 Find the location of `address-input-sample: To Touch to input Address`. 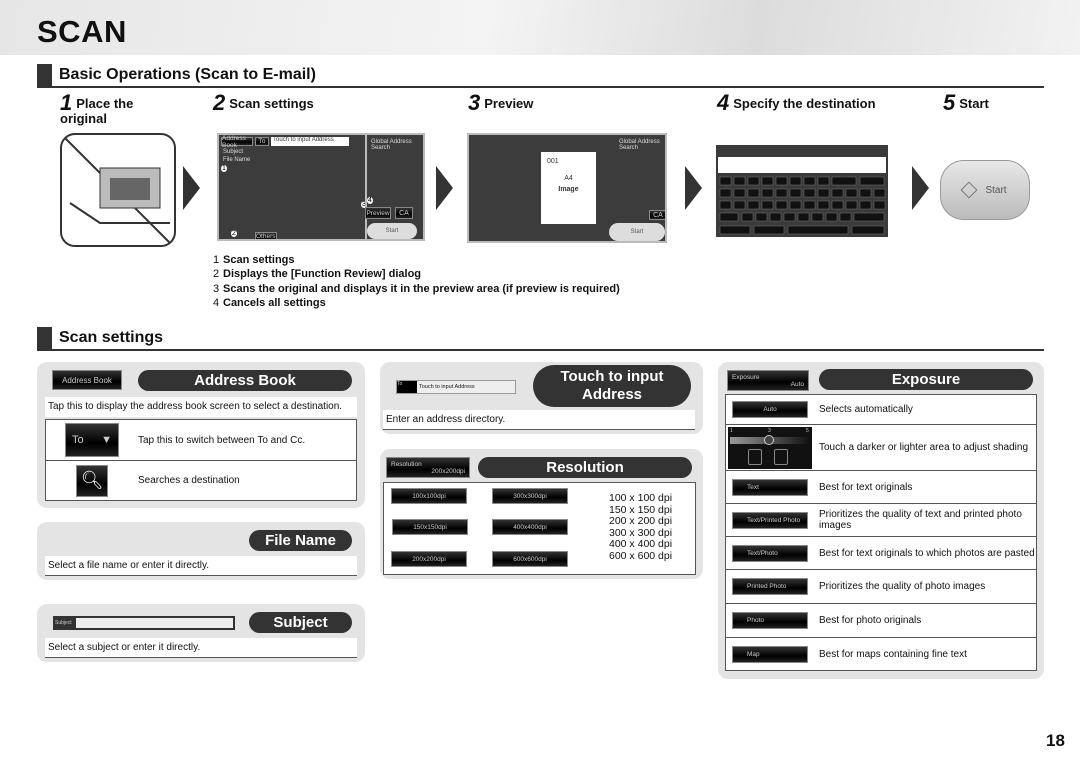

address-input-sample: To Touch to input Address is located at coordinates (456, 387).